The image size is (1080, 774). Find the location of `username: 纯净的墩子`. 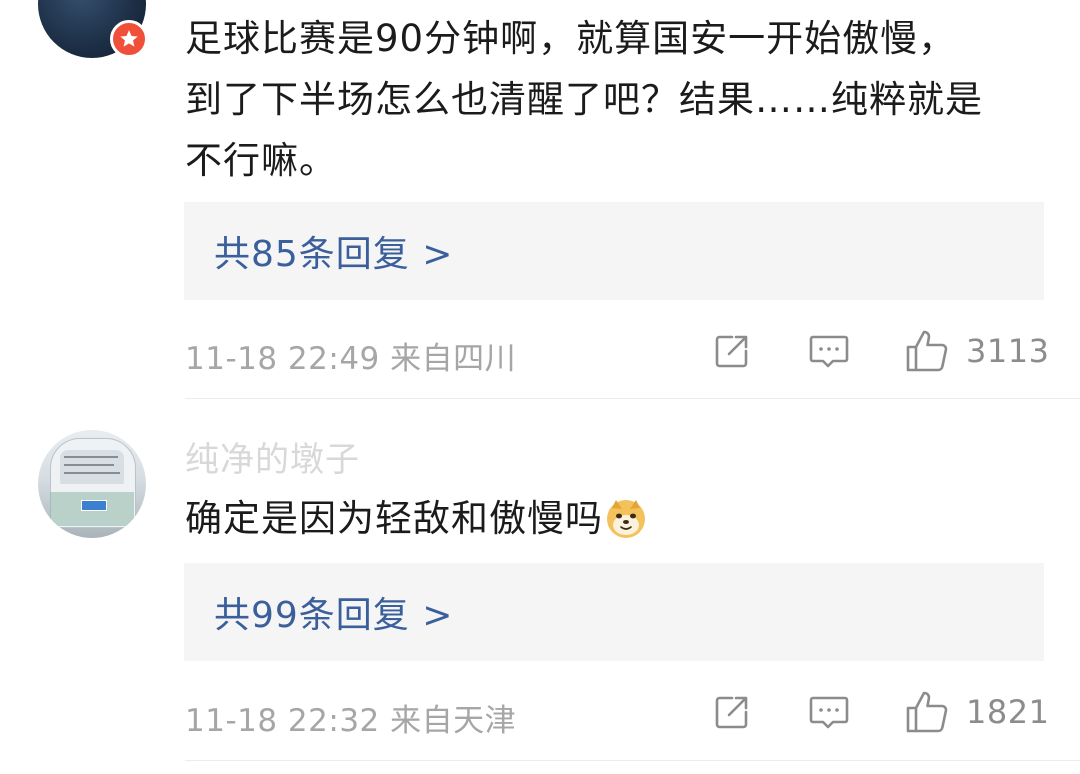

username: 纯净的墩子 is located at coordinates (272, 456).